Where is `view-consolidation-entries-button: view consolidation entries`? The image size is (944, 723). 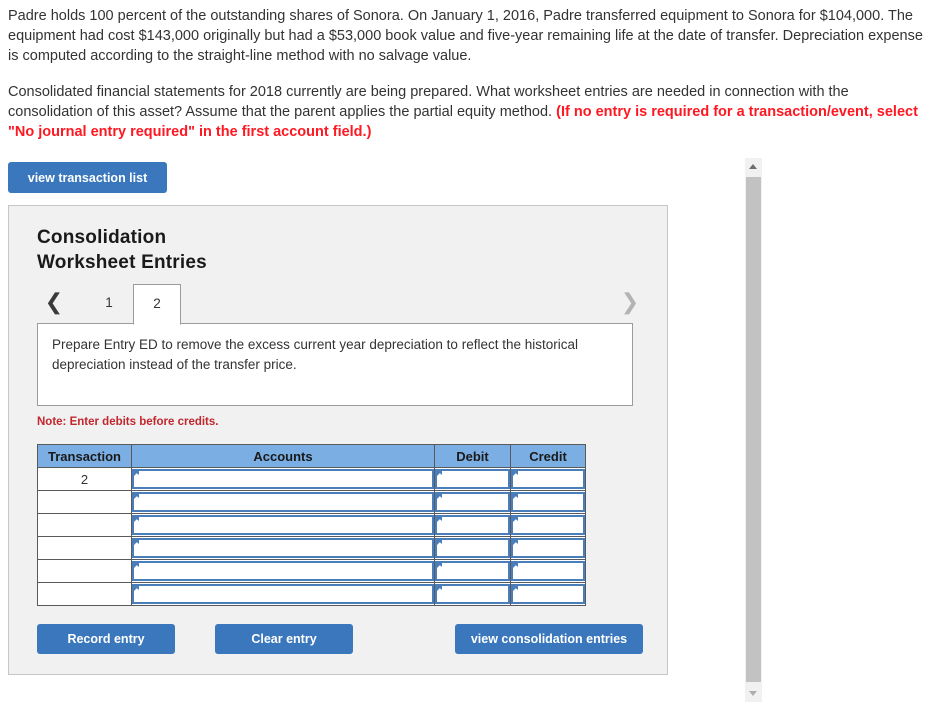 view-consolidation-entries-button: view consolidation entries is located at coordinates (549, 639).